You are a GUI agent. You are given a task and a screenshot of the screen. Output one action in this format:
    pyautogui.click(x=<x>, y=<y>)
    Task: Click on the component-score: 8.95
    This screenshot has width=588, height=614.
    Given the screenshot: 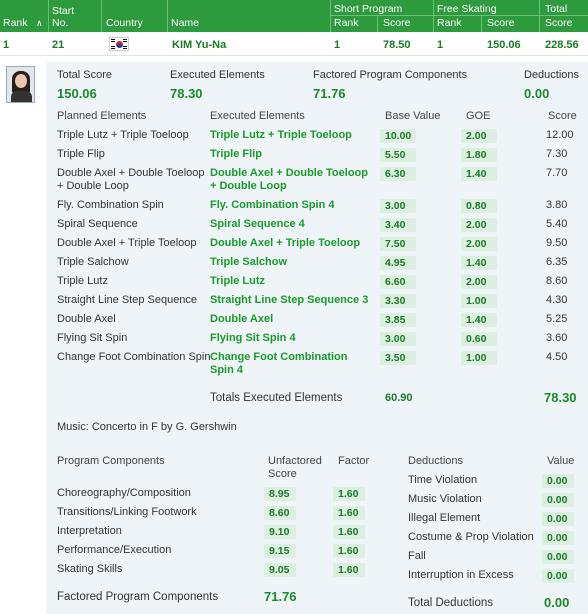 What is the action you would take?
    pyautogui.click(x=280, y=494)
    